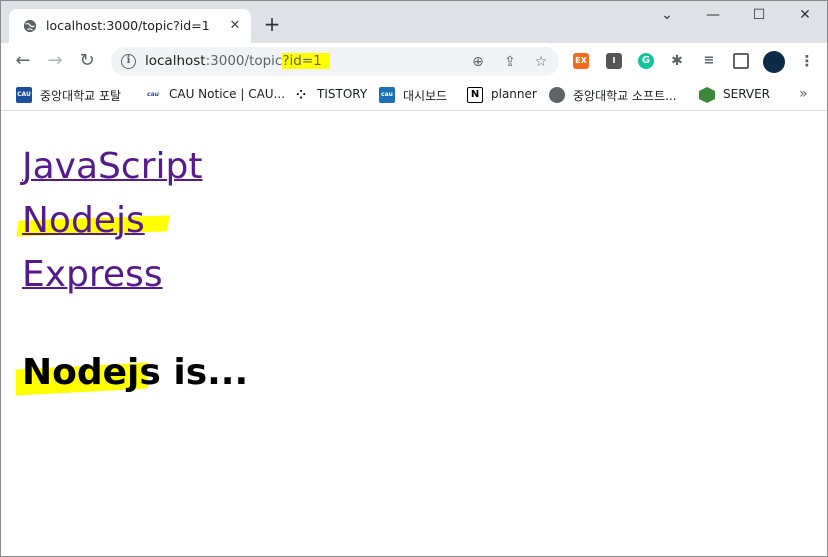 Image resolution: width=828 pixels, height=557 pixels. What do you see at coordinates (614, 61) in the screenshot?
I see `extension-i-icon: I` at bounding box center [614, 61].